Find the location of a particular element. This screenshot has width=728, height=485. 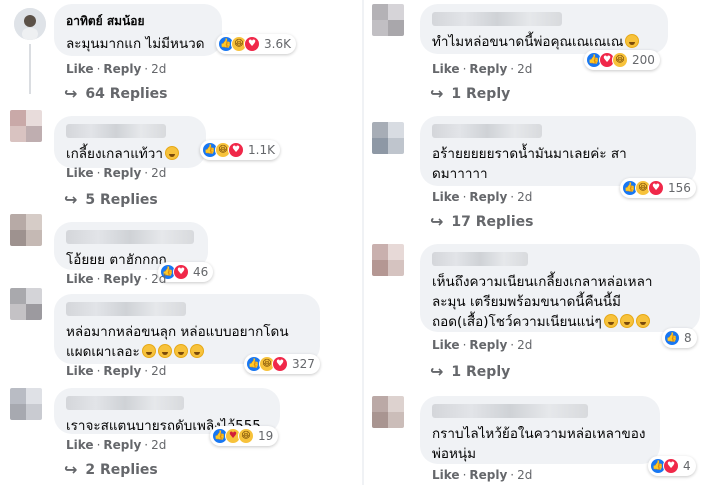

reaction-badge: 👍 😆 ♥ 1.1K is located at coordinates (240, 150).